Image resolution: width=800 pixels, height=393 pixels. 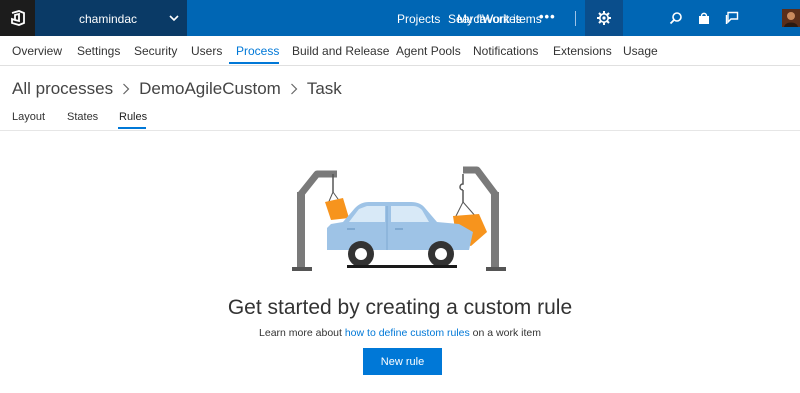 I want to click on divider, so click(x=400, y=130).